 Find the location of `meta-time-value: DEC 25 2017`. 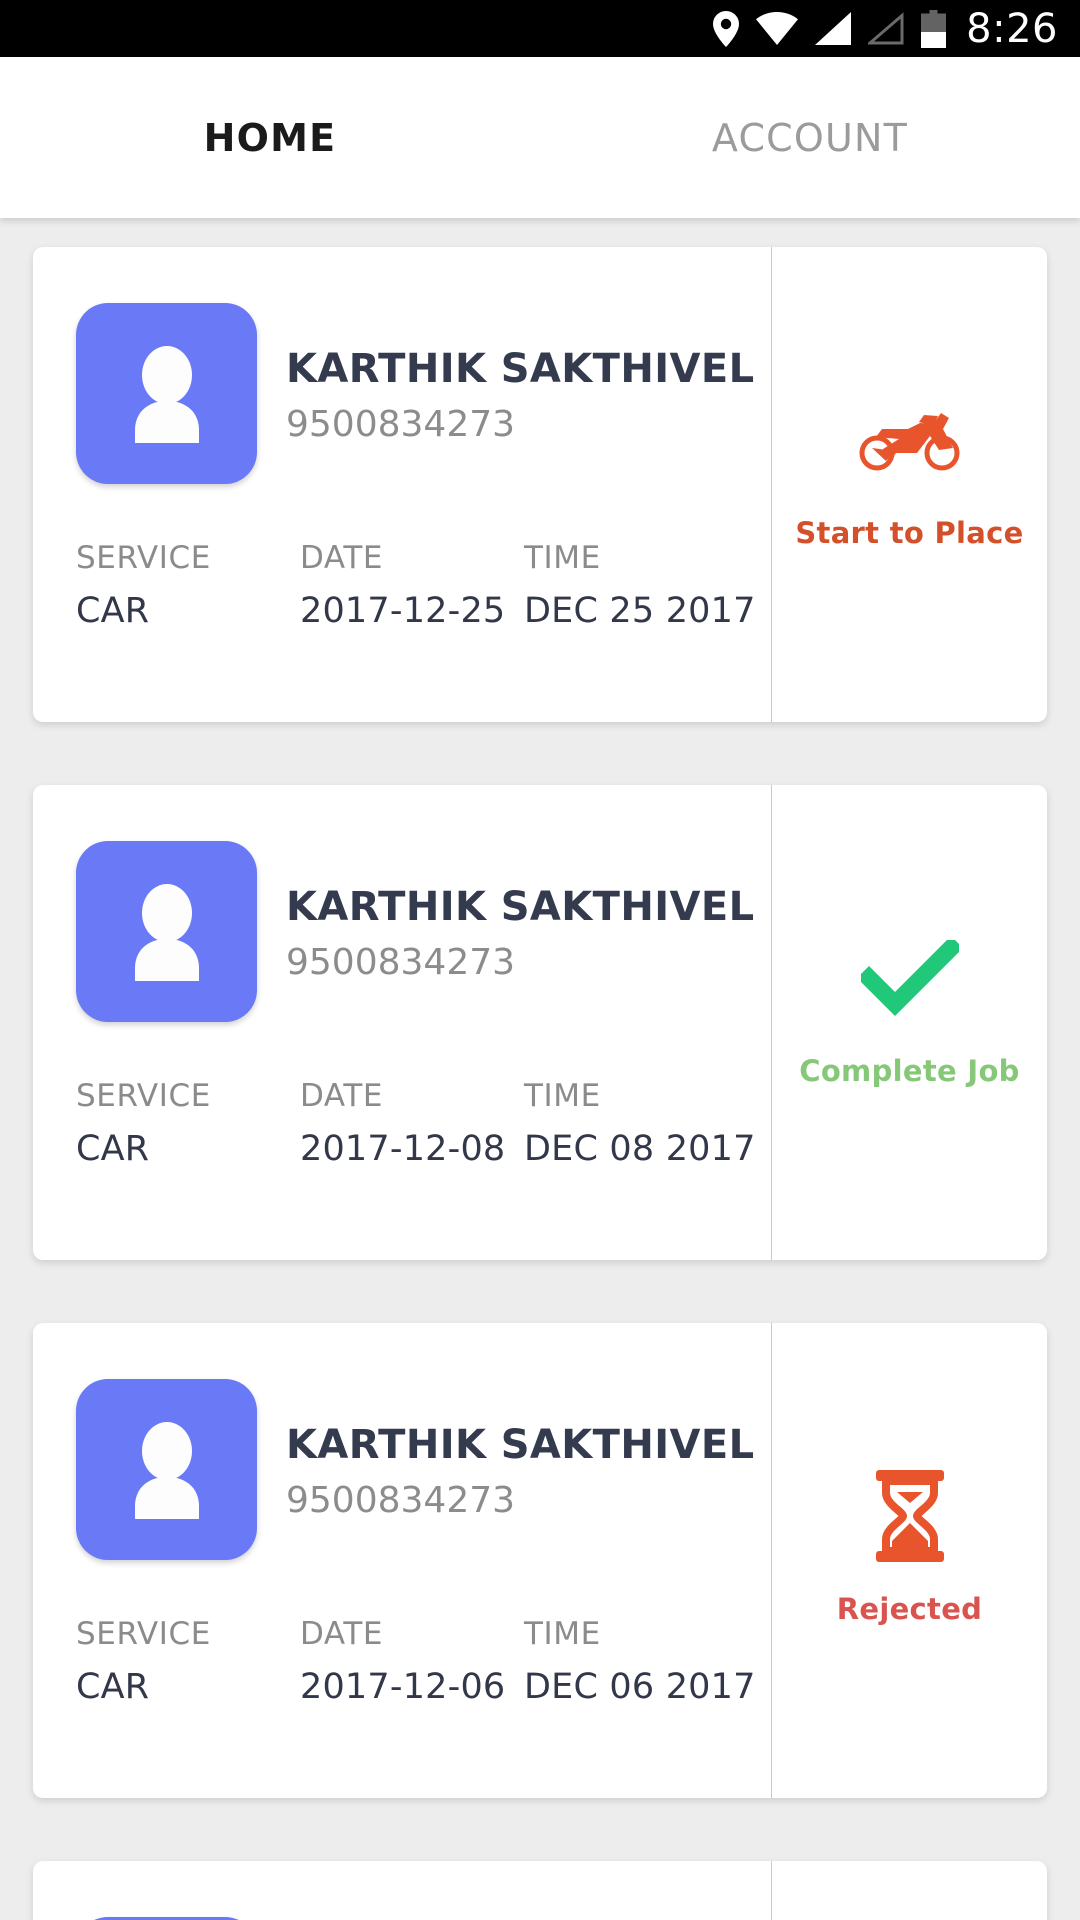

meta-time-value: DEC 25 2017 is located at coordinates (640, 611).